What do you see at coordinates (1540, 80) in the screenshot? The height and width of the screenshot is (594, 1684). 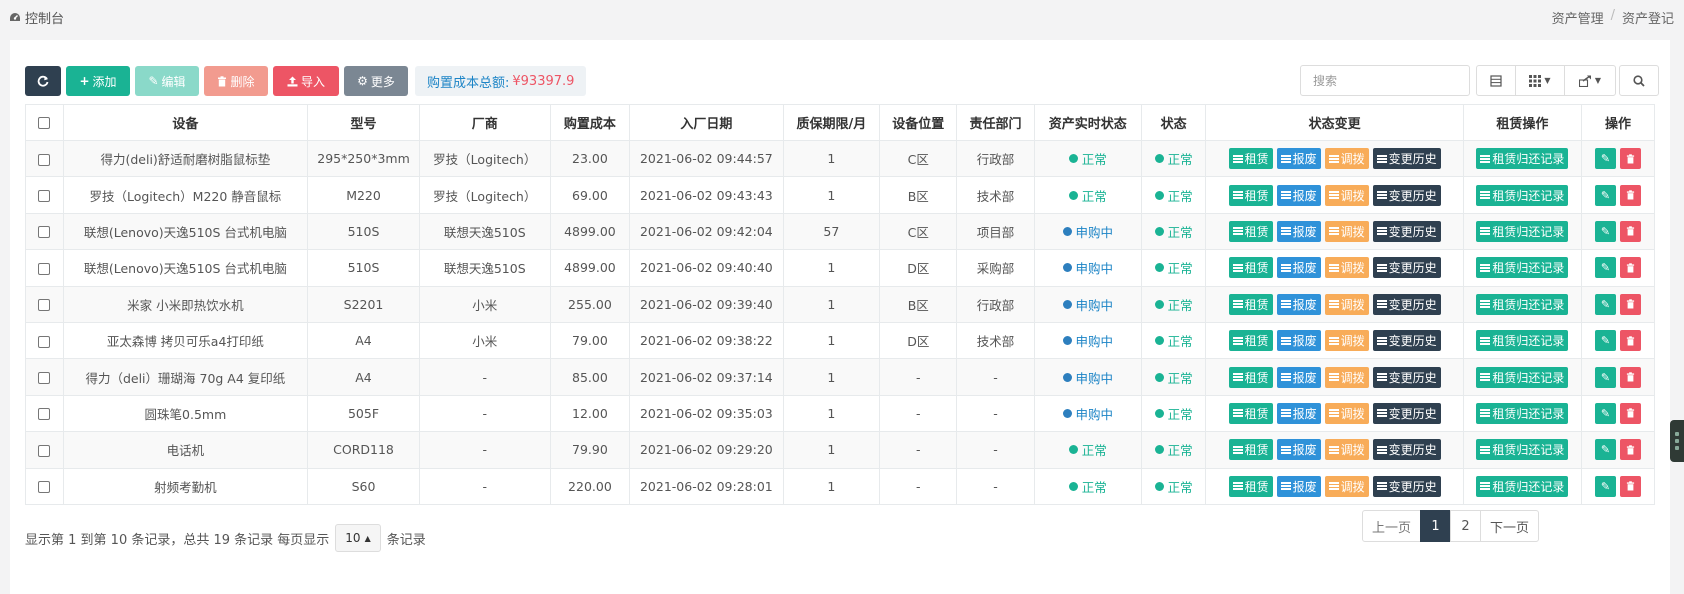 I see `columns-dropdown-button: ▼` at bounding box center [1540, 80].